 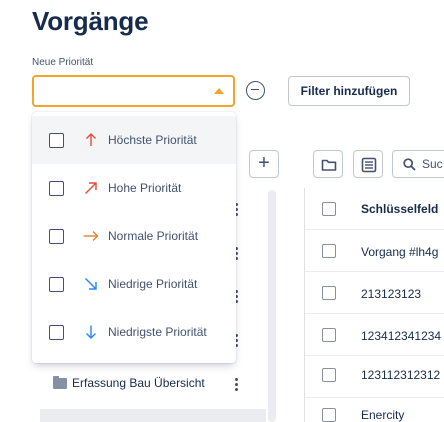 I want to click on remove-filter-button, so click(x=255, y=90).